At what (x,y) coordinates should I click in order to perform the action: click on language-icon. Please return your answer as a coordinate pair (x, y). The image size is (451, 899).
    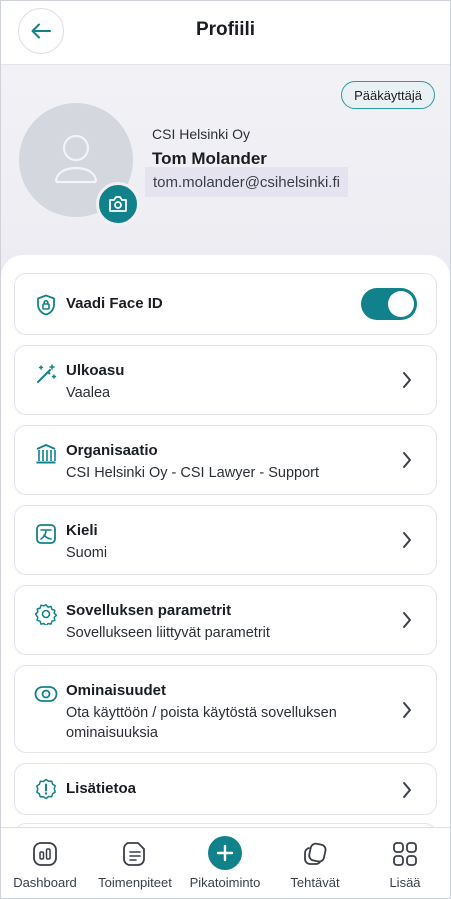
    Looking at the image, I should click on (46, 534).